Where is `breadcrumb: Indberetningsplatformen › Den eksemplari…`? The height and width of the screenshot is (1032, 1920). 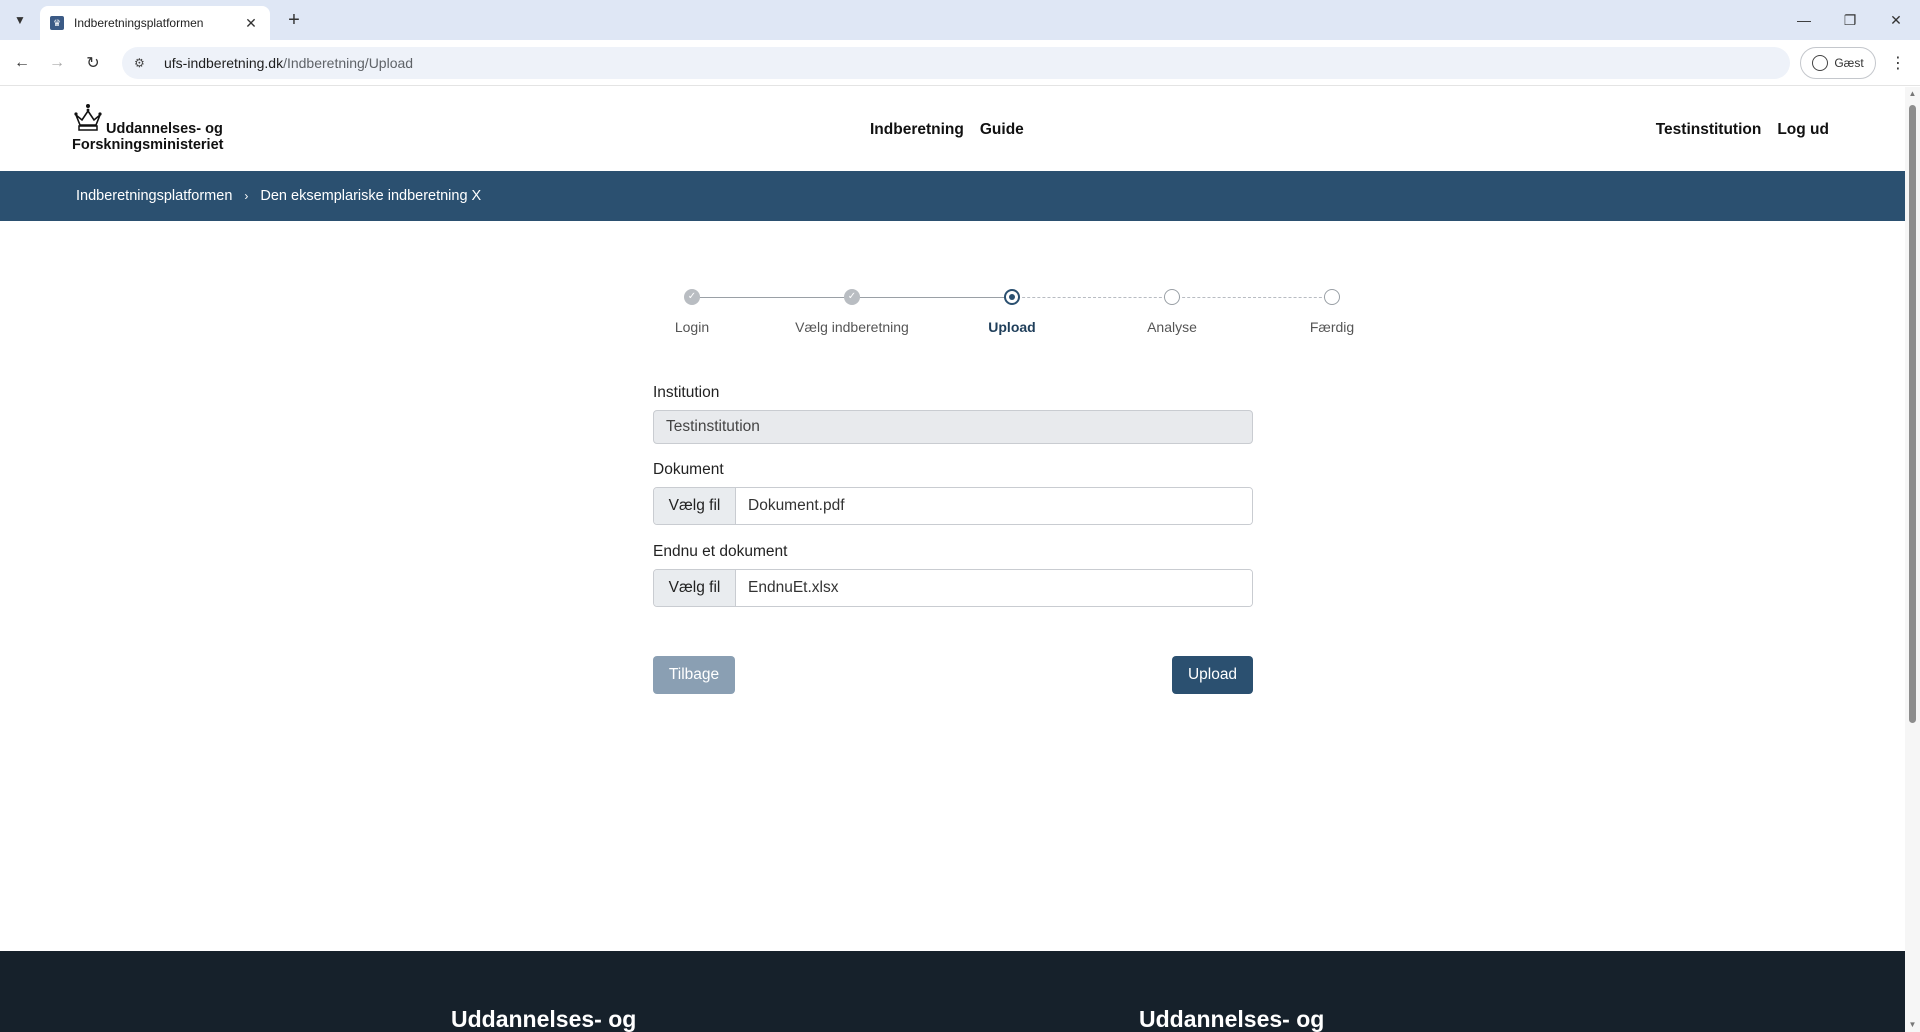 breadcrumb: Indberetningsplatformen › Den eksemplari… is located at coordinates (952, 196).